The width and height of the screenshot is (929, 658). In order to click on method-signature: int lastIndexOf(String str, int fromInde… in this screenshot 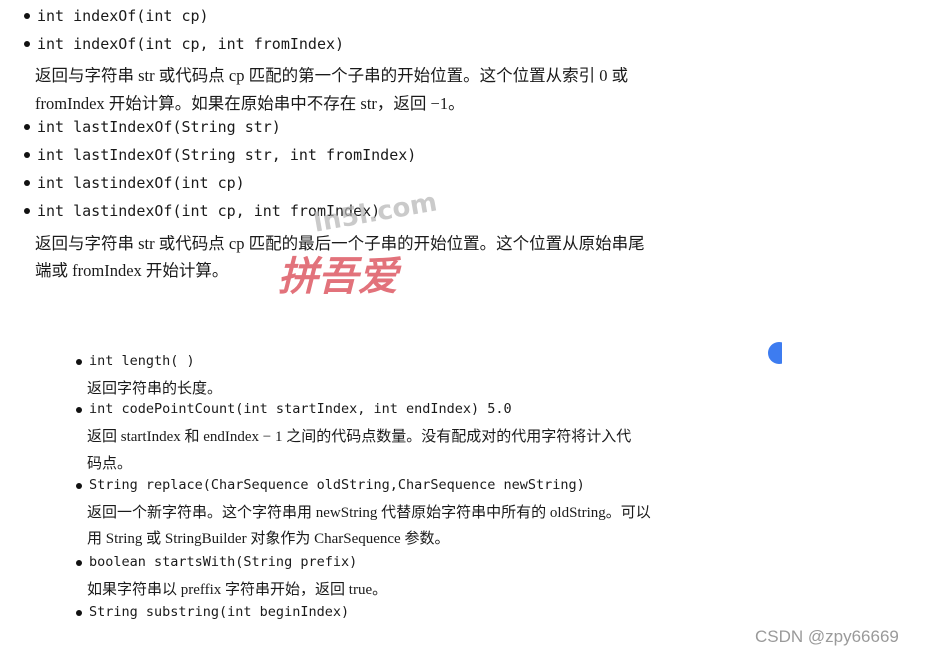, I will do `click(227, 155)`.